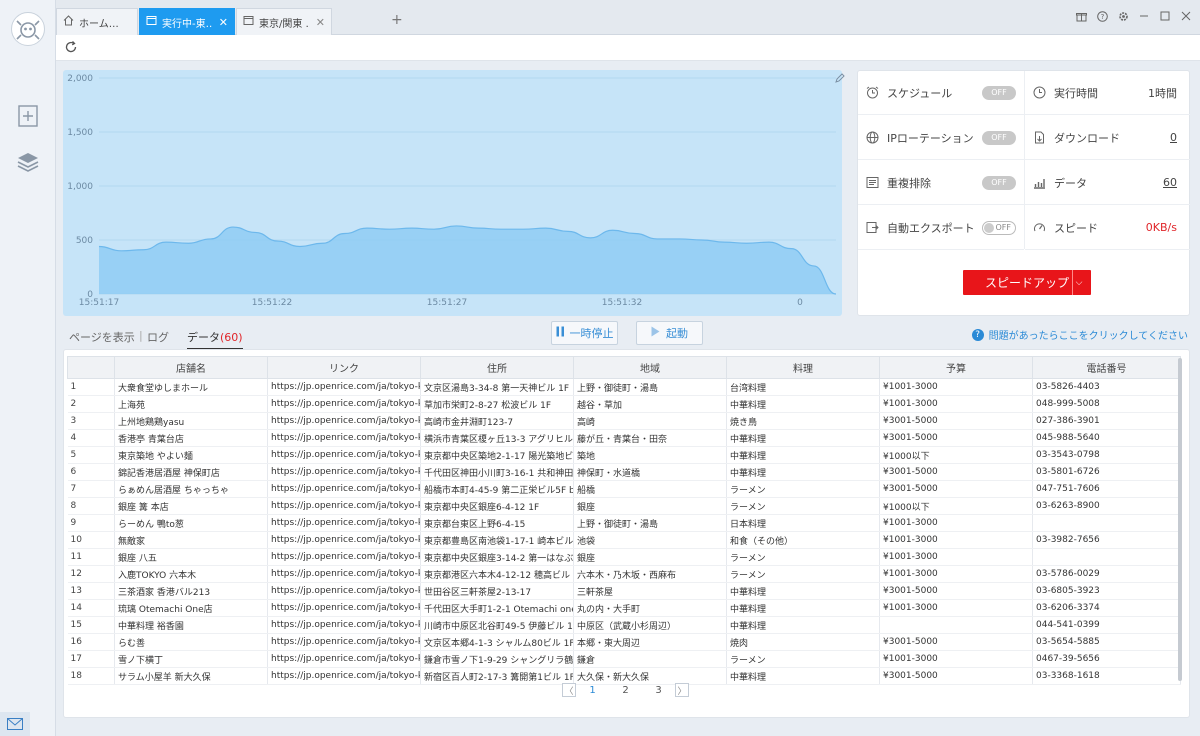  What do you see at coordinates (1079, 334) in the screenshot?
I see `help-link: ? 問題があったらここをクリックしてください` at bounding box center [1079, 334].